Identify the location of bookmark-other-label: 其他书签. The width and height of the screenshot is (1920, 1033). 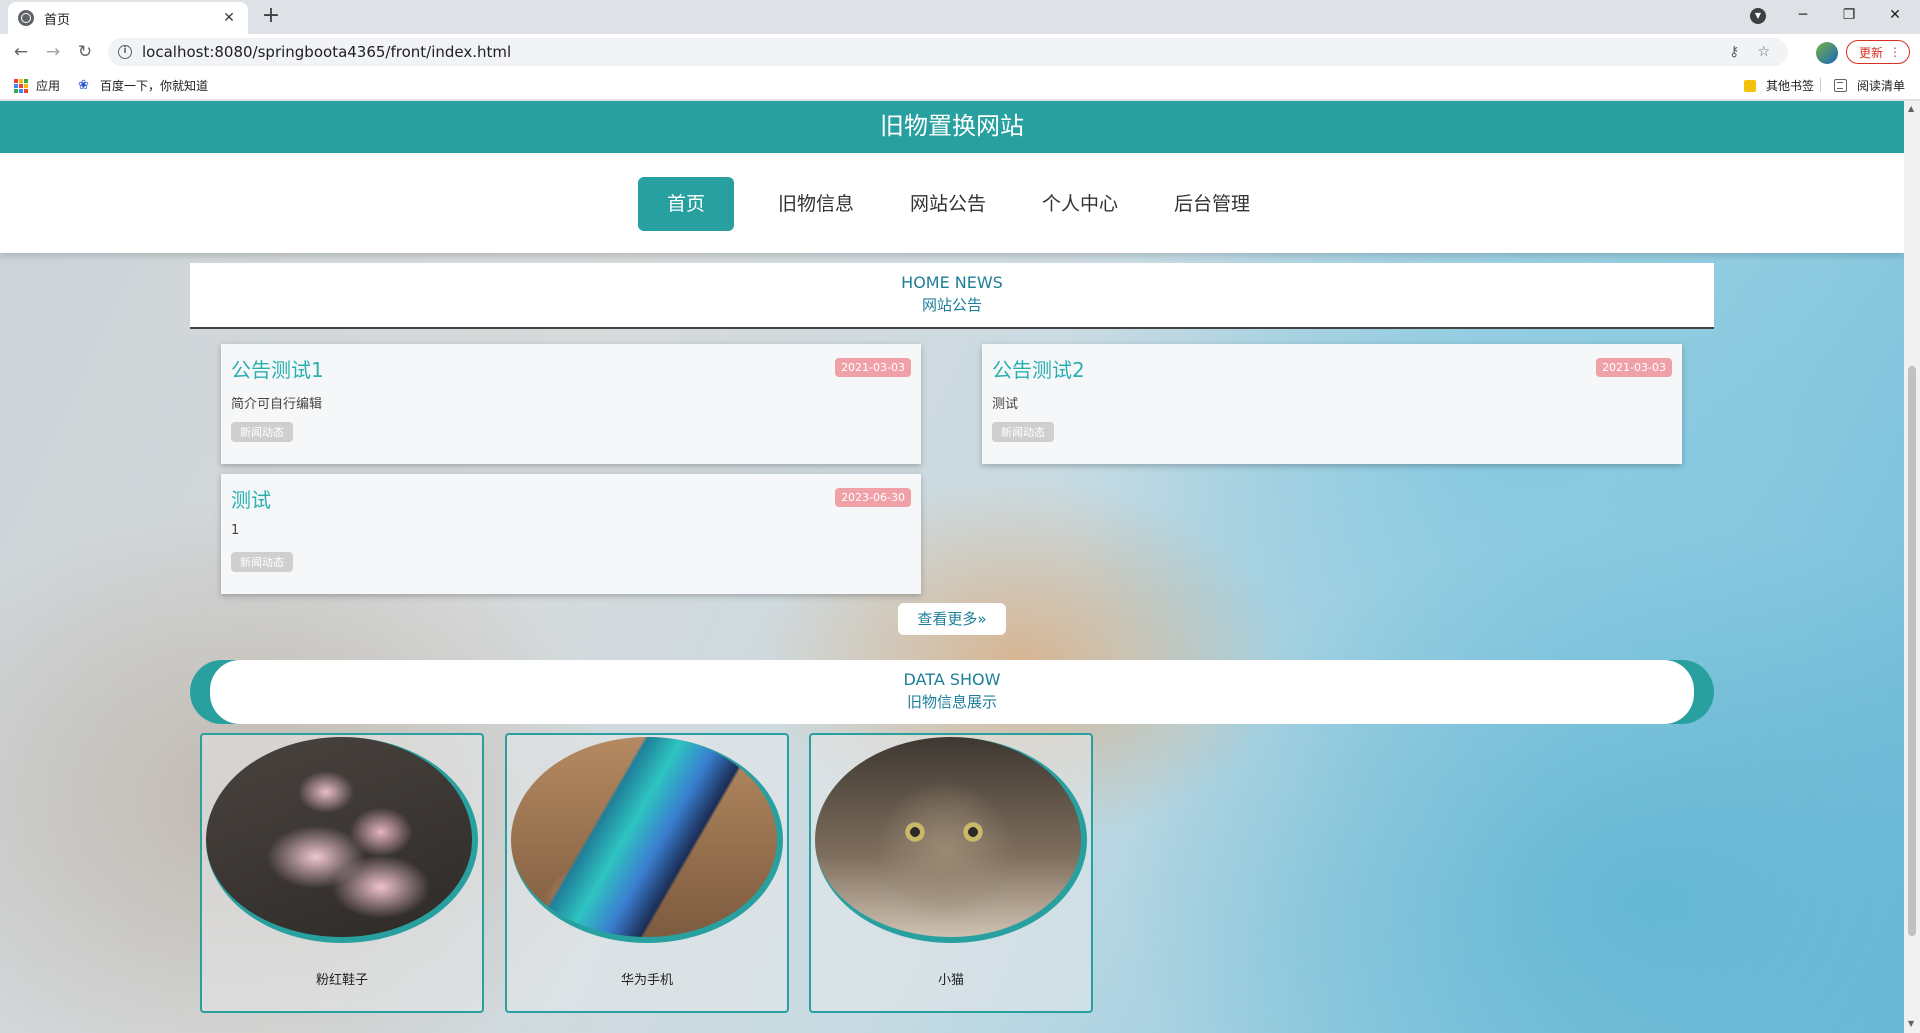
(1790, 86).